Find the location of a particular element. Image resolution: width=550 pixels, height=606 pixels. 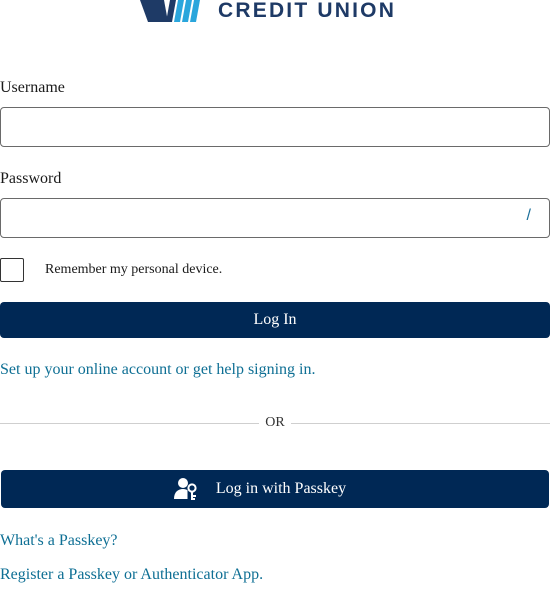

username-label: Username is located at coordinates (32, 87).